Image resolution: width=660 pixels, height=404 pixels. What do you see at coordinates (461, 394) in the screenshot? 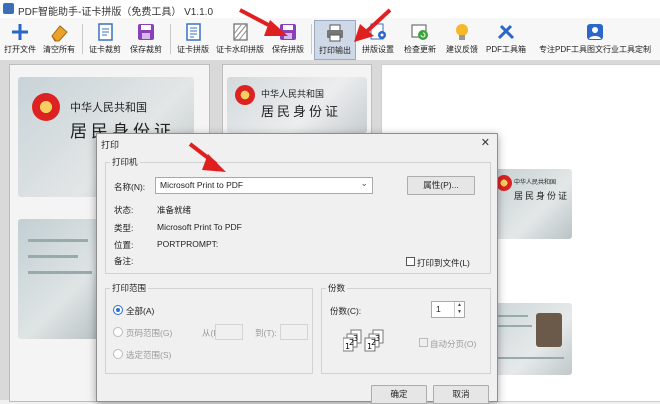
I see `cancel-button: 取消` at bounding box center [461, 394].